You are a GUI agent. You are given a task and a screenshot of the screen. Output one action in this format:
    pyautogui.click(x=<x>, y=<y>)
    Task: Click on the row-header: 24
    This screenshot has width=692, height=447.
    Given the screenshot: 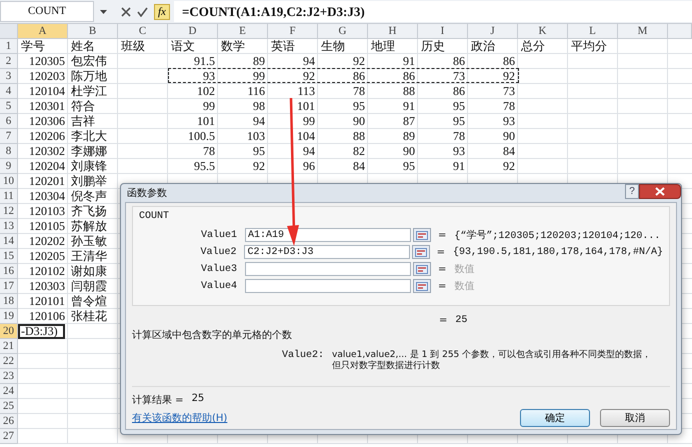 What is the action you would take?
    pyautogui.click(x=9, y=391)
    